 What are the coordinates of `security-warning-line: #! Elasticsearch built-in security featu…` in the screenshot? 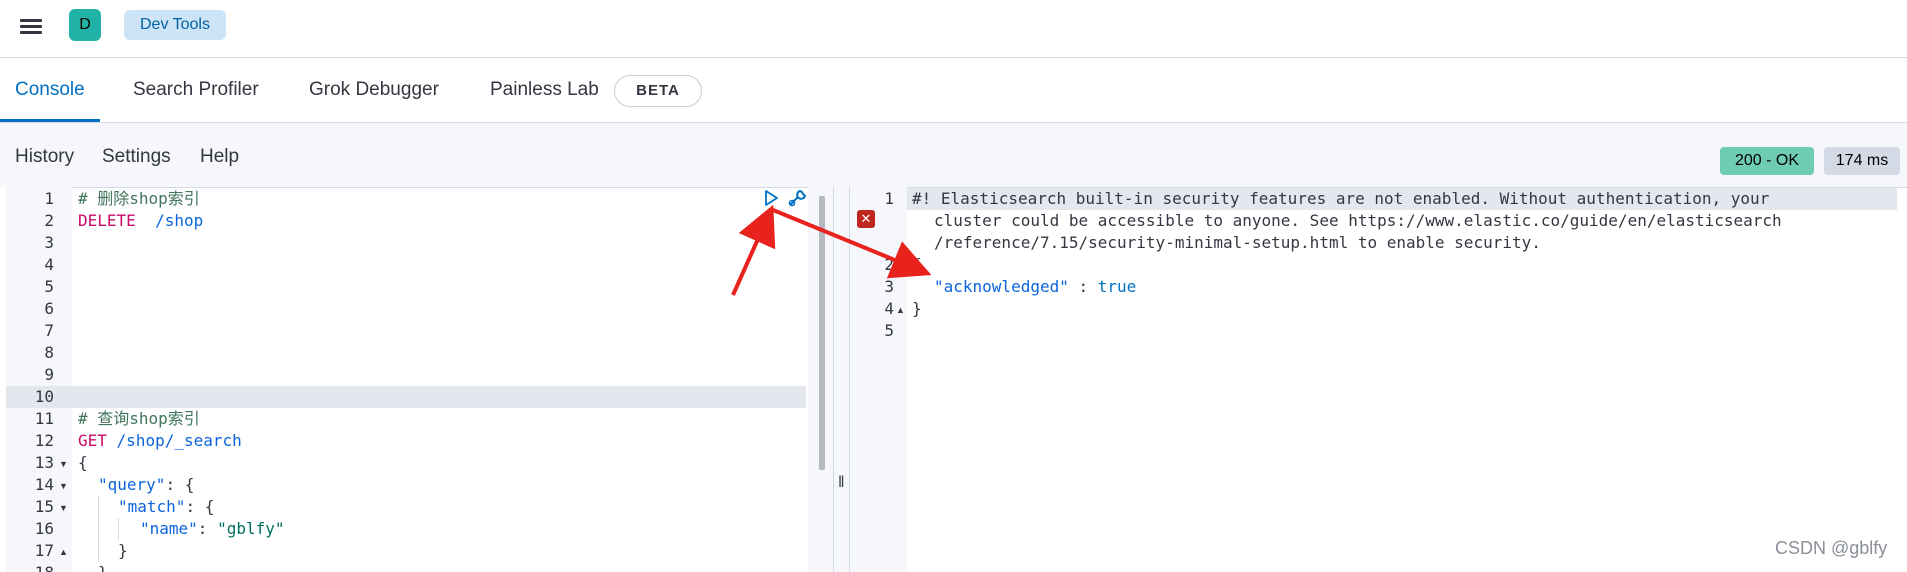 It's located at (1341, 198).